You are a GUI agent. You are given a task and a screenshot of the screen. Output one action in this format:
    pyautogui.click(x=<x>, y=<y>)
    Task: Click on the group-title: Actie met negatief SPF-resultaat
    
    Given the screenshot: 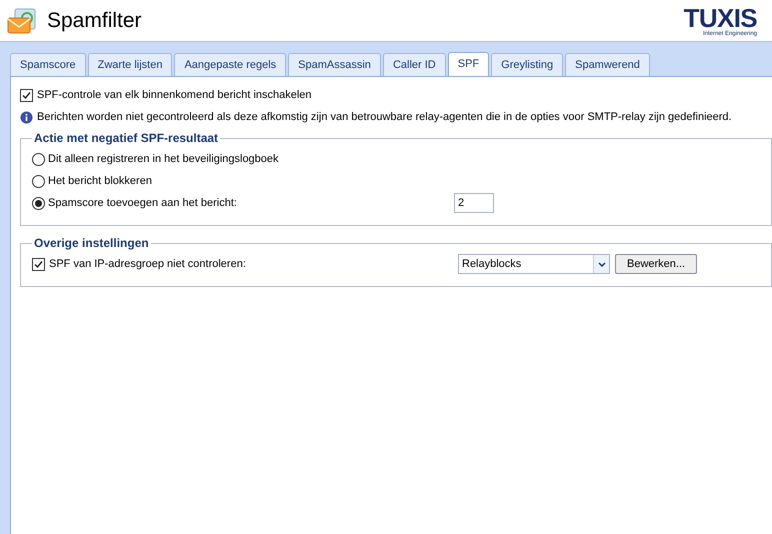 What is the action you would take?
    pyautogui.click(x=126, y=138)
    